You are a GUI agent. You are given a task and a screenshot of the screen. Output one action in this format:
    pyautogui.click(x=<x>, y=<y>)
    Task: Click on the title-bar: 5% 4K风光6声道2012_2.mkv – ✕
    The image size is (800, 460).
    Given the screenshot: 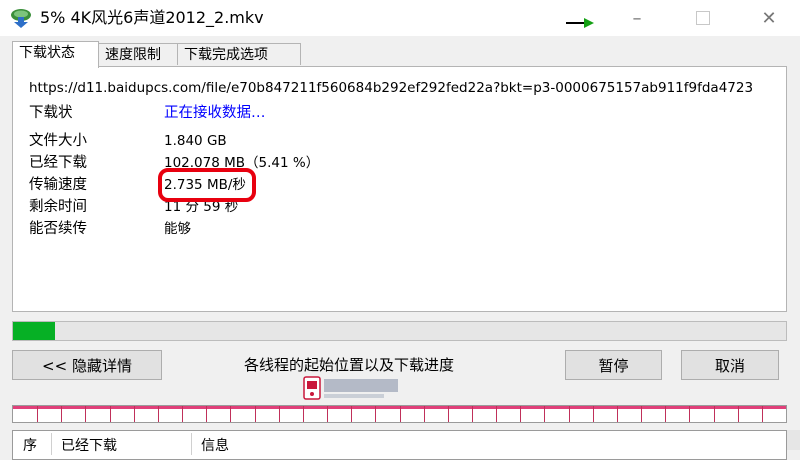 What is the action you would take?
    pyautogui.click(x=400, y=18)
    